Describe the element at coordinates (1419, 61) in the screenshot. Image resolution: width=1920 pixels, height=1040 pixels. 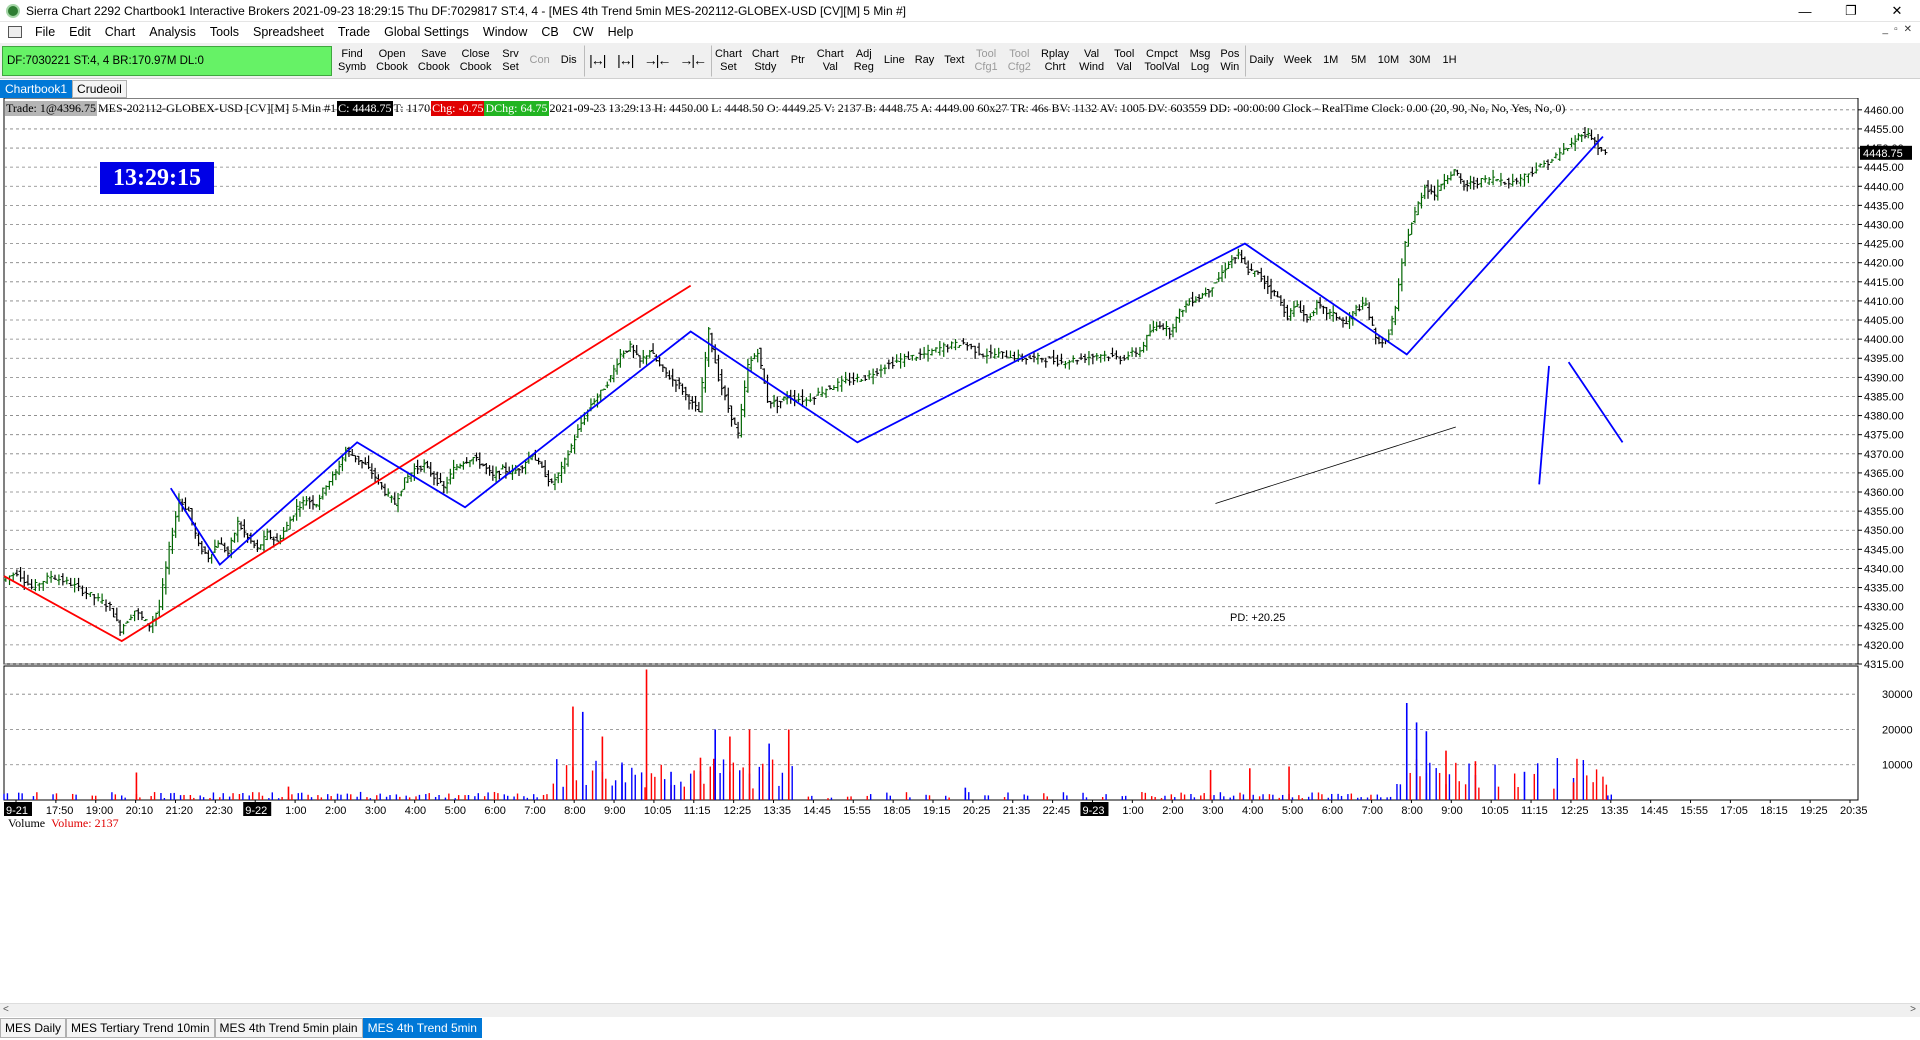
I see `30m-button: 30M` at that location.